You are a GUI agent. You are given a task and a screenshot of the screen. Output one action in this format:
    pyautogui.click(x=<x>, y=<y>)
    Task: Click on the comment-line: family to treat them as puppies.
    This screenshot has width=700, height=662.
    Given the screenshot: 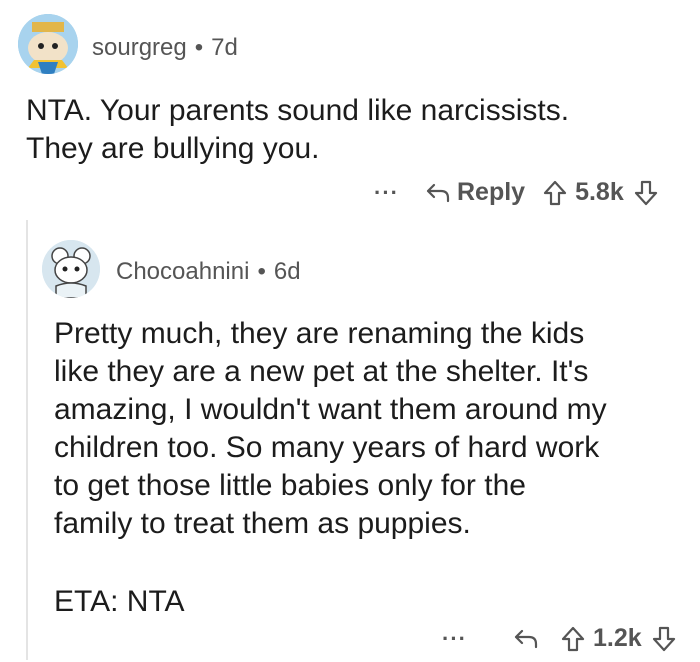 What is the action you would take?
    pyautogui.click(x=262, y=523)
    